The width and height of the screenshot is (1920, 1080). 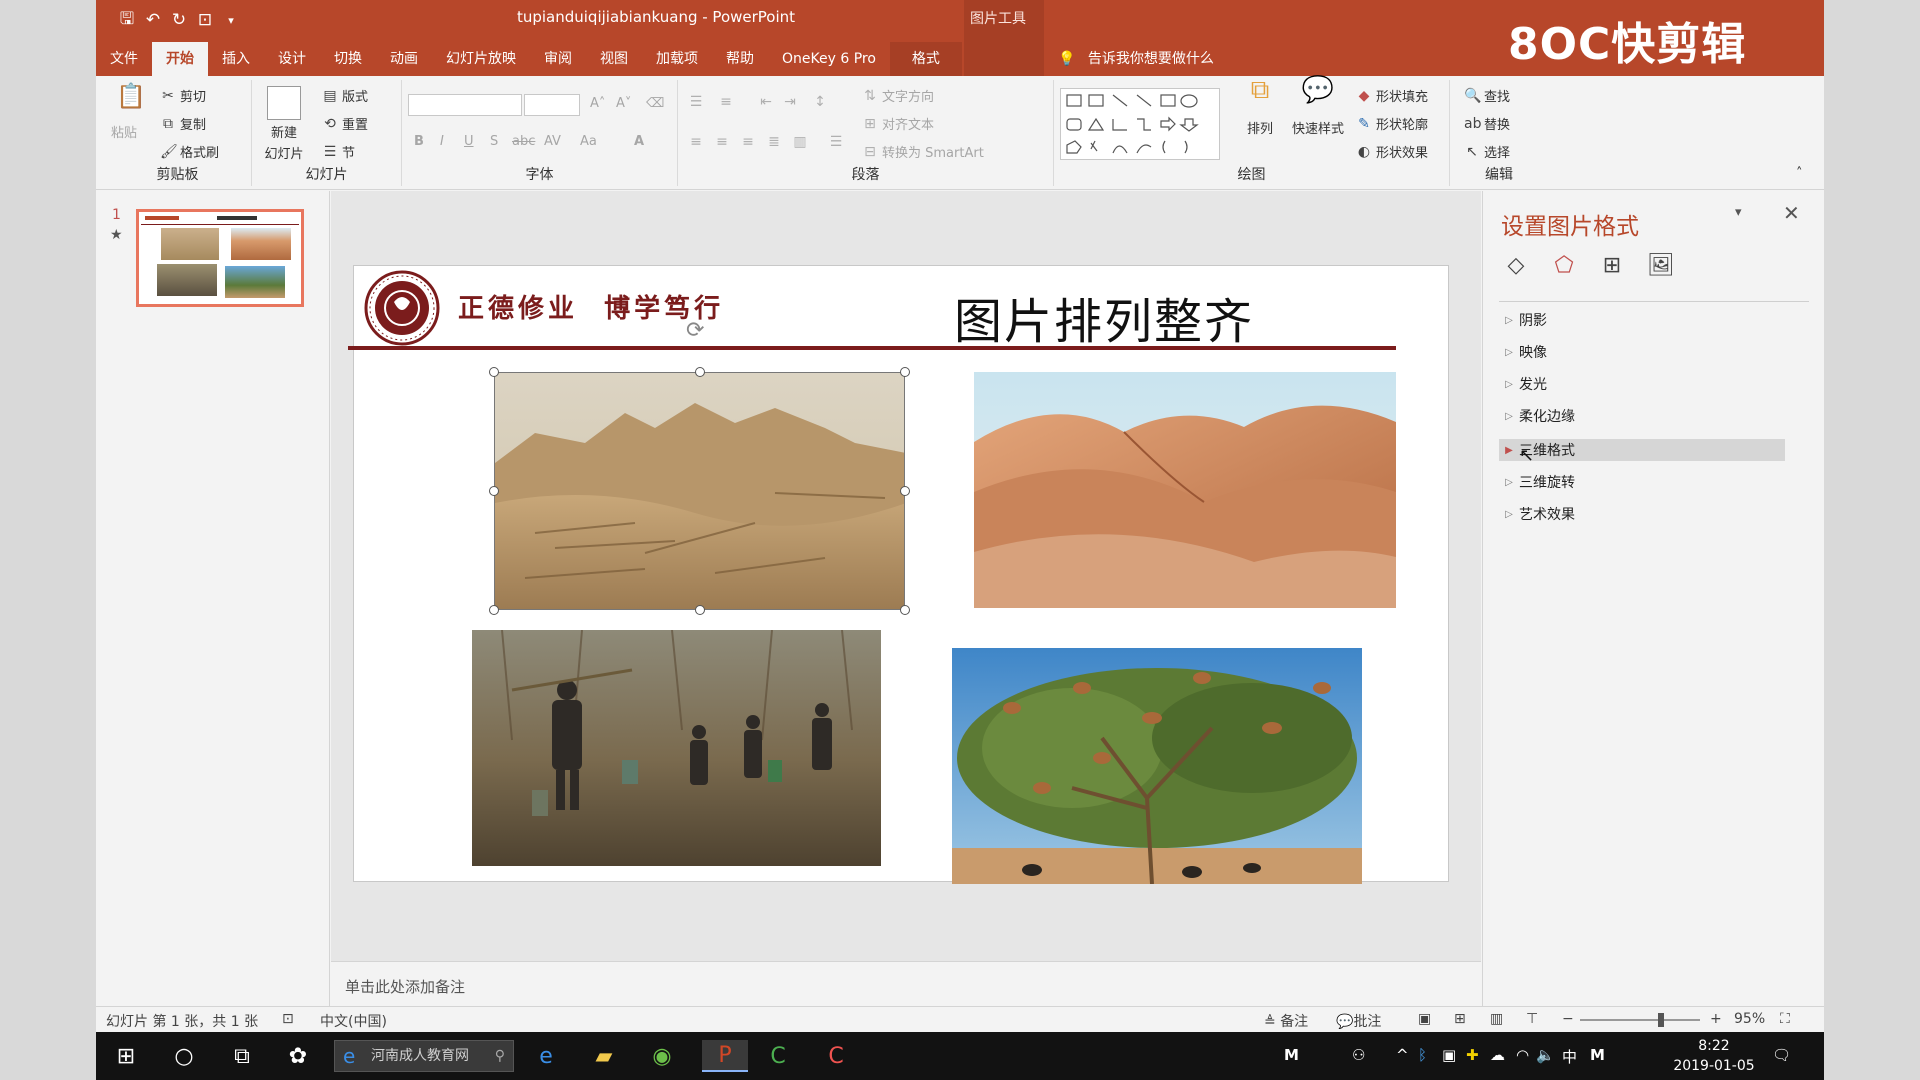 What do you see at coordinates (836, 1056) in the screenshot?
I see `recorder-icon: C` at bounding box center [836, 1056].